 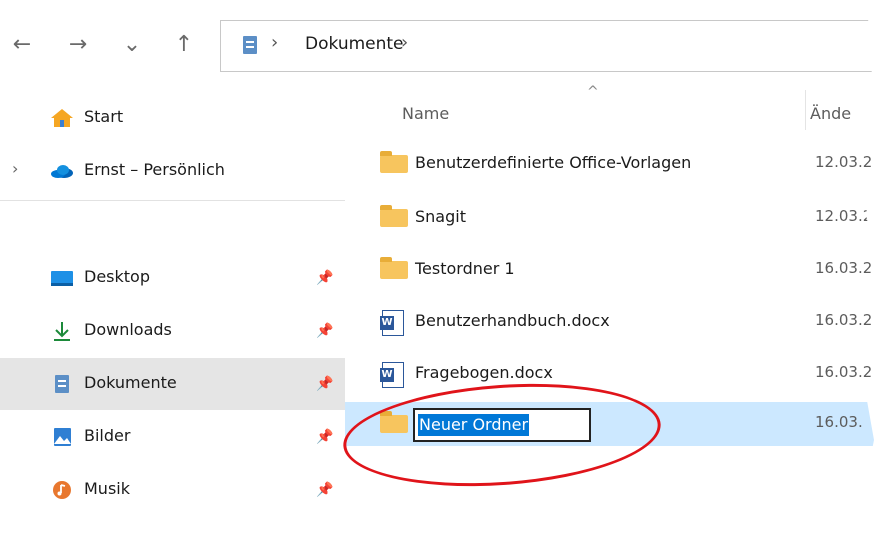 I want to click on sidebar-item-start: Start, so click(x=172, y=118).